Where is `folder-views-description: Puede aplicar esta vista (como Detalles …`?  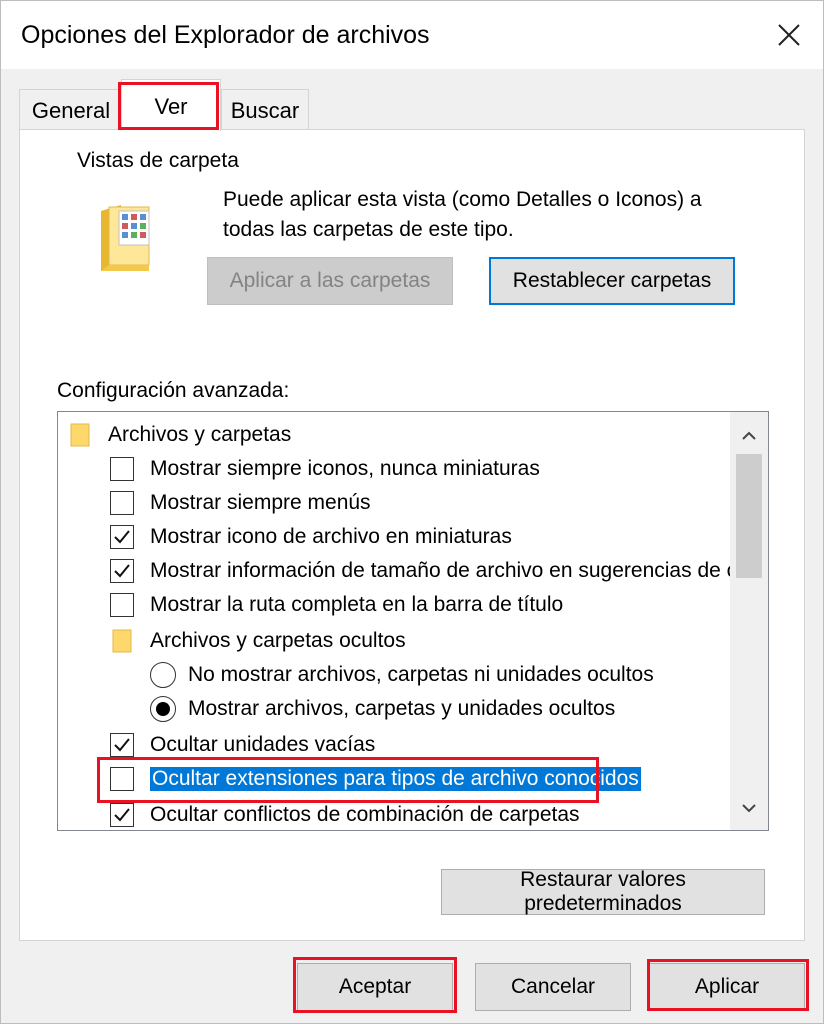
folder-views-description: Puede aplicar esta vista (como Detalles … is located at coordinates (462, 214).